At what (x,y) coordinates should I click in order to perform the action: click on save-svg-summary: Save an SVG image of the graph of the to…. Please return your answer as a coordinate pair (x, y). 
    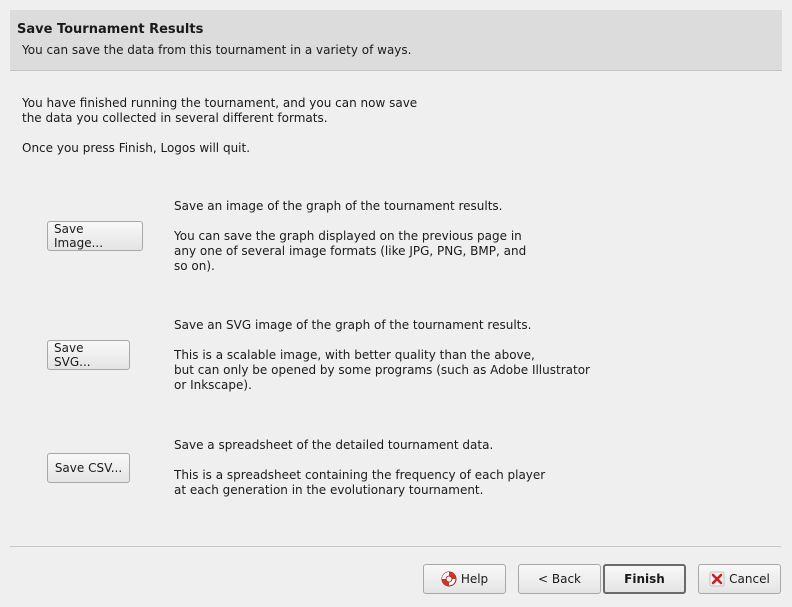
    Looking at the image, I should click on (353, 325).